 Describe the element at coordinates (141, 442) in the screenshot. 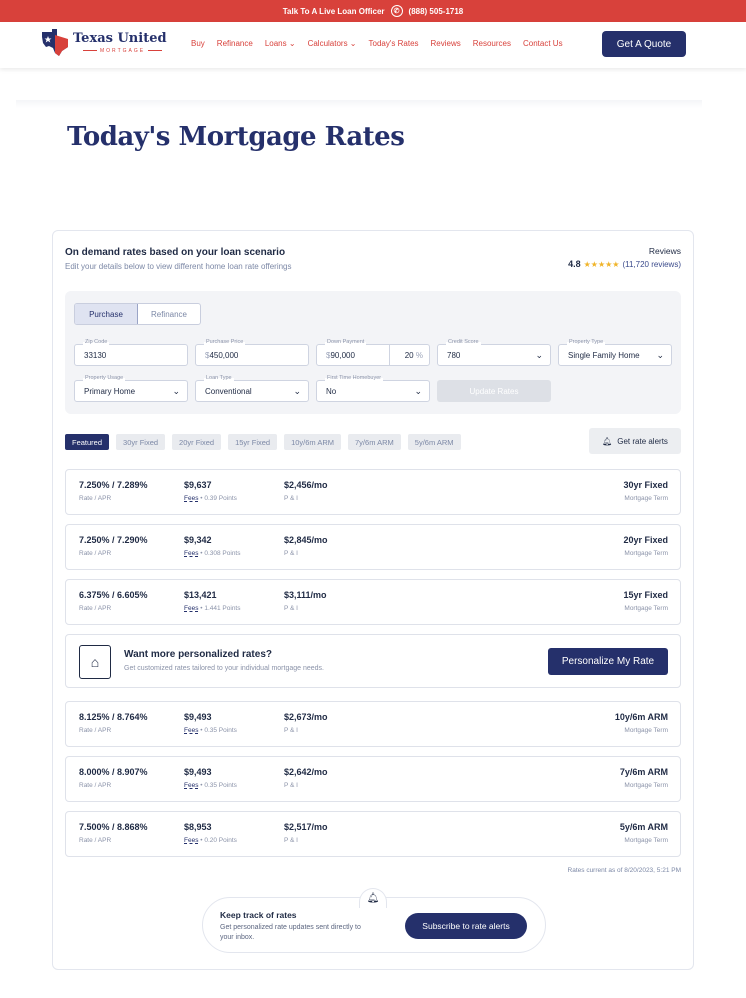

I see `chip-30yr-fixed: 30yr Fixed` at that location.